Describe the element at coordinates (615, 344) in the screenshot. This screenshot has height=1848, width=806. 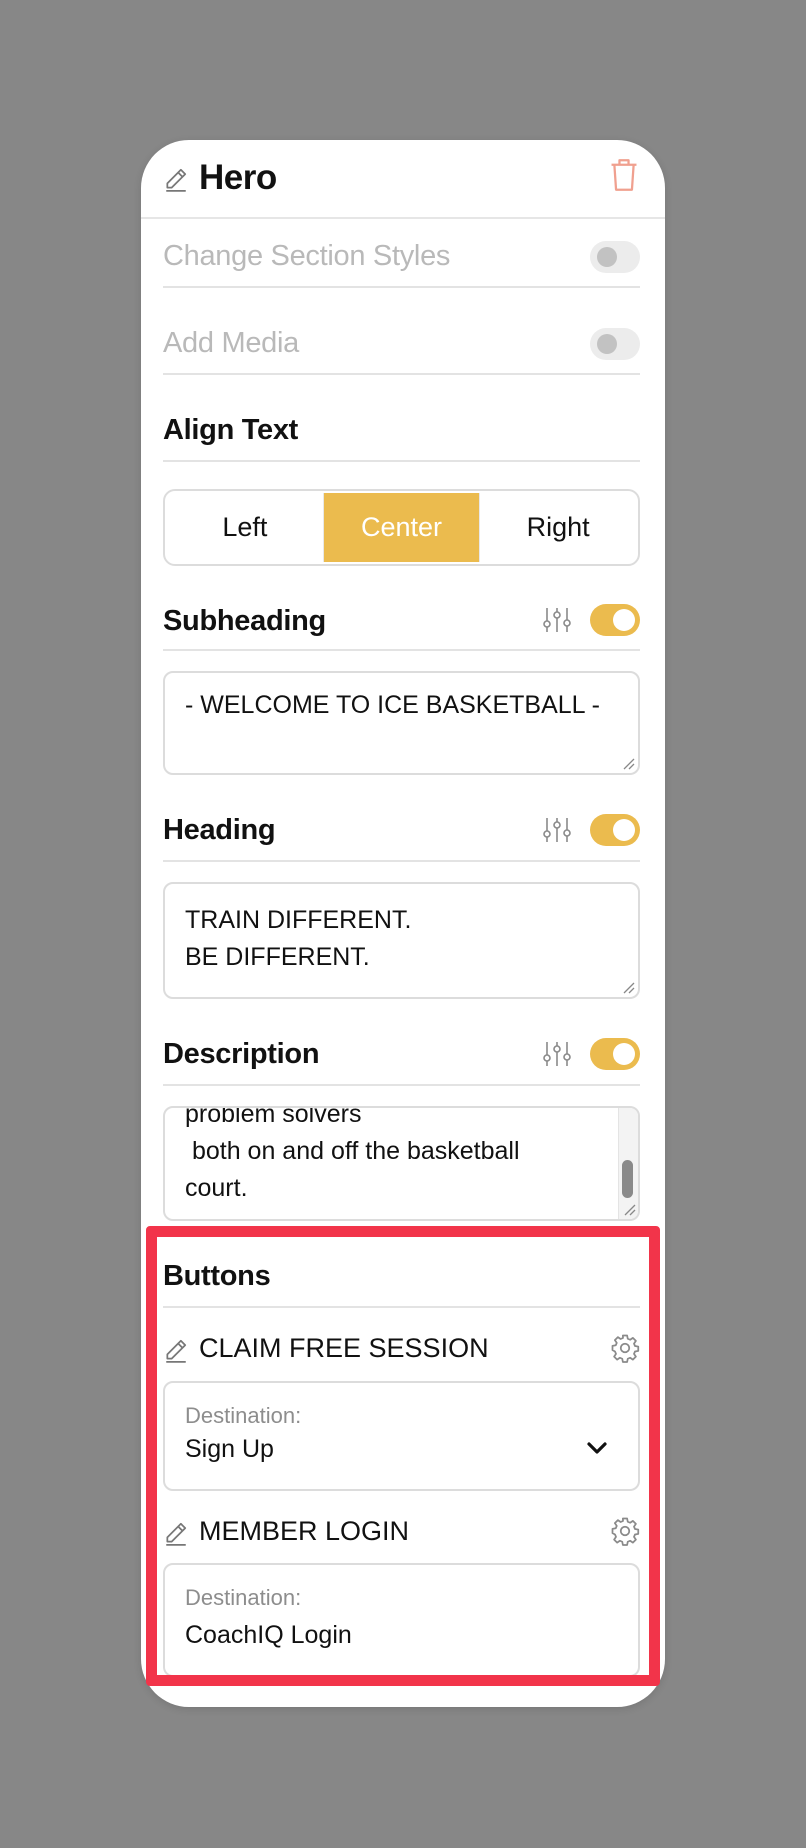
I see `add-media-toggle` at that location.